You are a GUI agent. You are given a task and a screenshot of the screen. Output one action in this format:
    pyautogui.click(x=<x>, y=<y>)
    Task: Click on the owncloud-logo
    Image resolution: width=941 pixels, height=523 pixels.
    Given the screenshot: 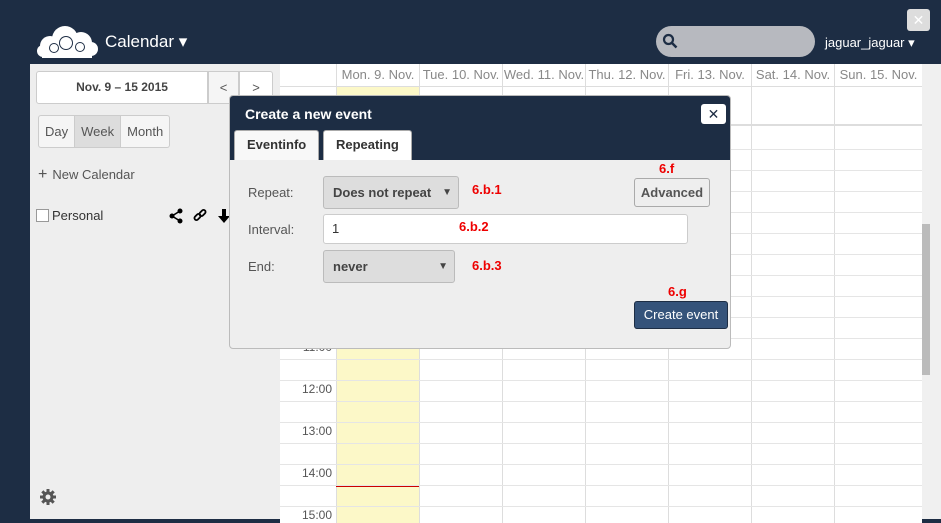 What is the action you would take?
    pyautogui.click(x=67, y=41)
    